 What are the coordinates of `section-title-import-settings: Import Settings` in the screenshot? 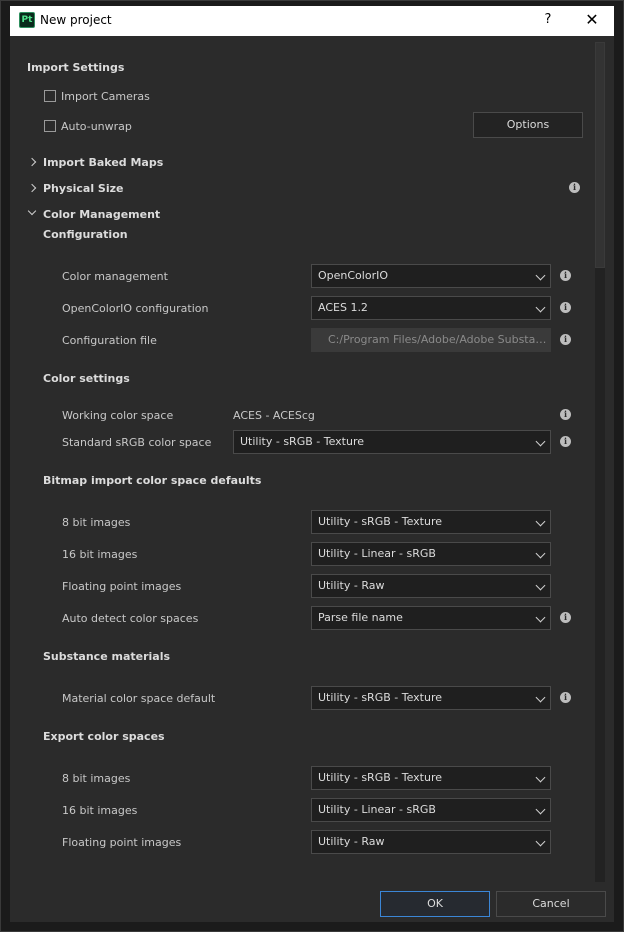 It's located at (76, 67).